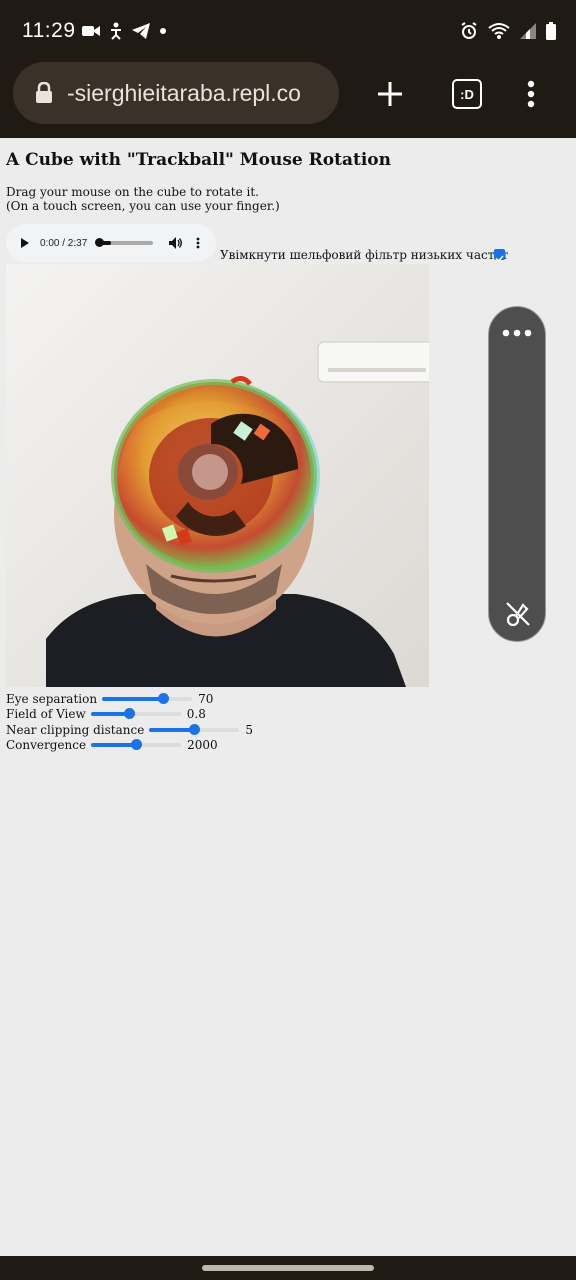  Describe the element at coordinates (75, 729) in the screenshot. I see `control-label: Near clipping distance` at that location.